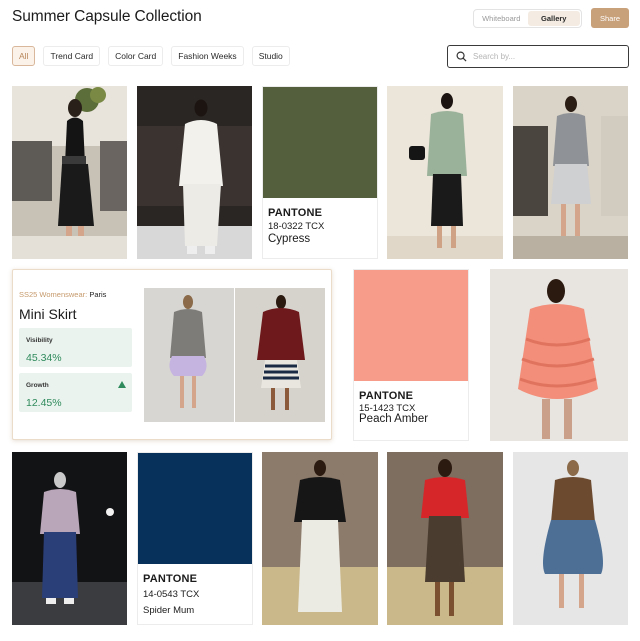 Image resolution: width=640 pixels, height=641 pixels. I want to click on metric-label: Growth, so click(37, 385).